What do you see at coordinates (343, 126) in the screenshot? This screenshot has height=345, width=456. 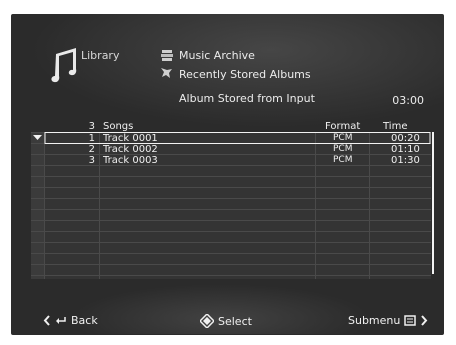 I see `col-format-header: Format` at bounding box center [343, 126].